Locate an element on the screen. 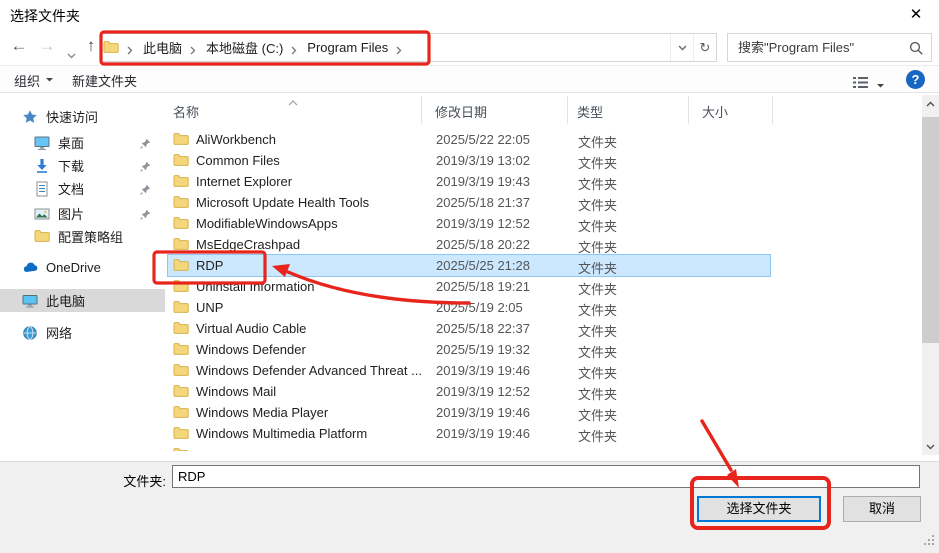  organize-button: 组织 is located at coordinates (34, 80).